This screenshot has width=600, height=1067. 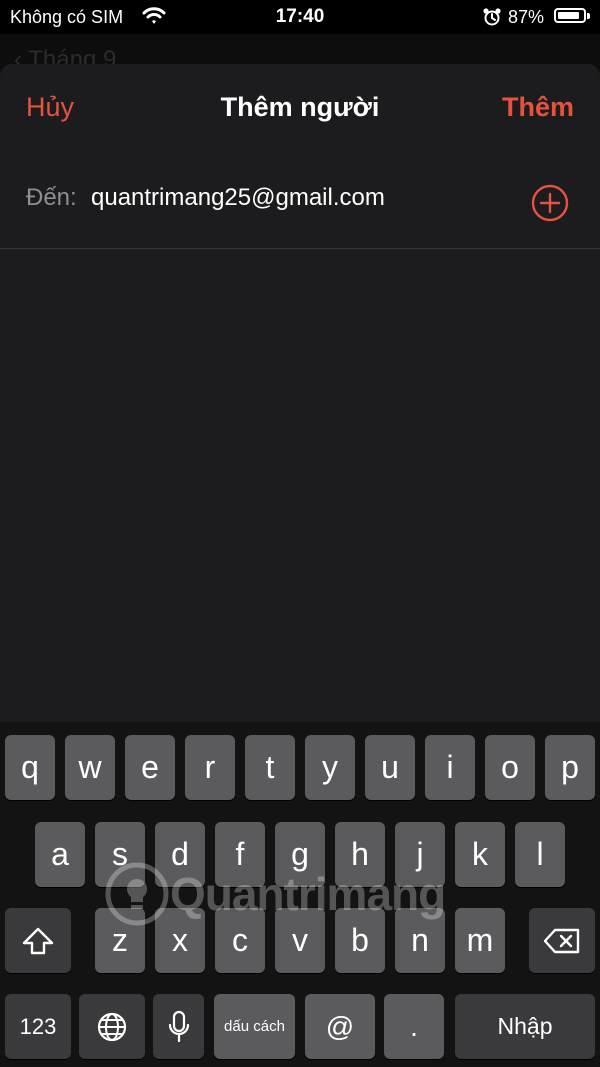 I want to click on key-k: k, so click(x=480, y=854).